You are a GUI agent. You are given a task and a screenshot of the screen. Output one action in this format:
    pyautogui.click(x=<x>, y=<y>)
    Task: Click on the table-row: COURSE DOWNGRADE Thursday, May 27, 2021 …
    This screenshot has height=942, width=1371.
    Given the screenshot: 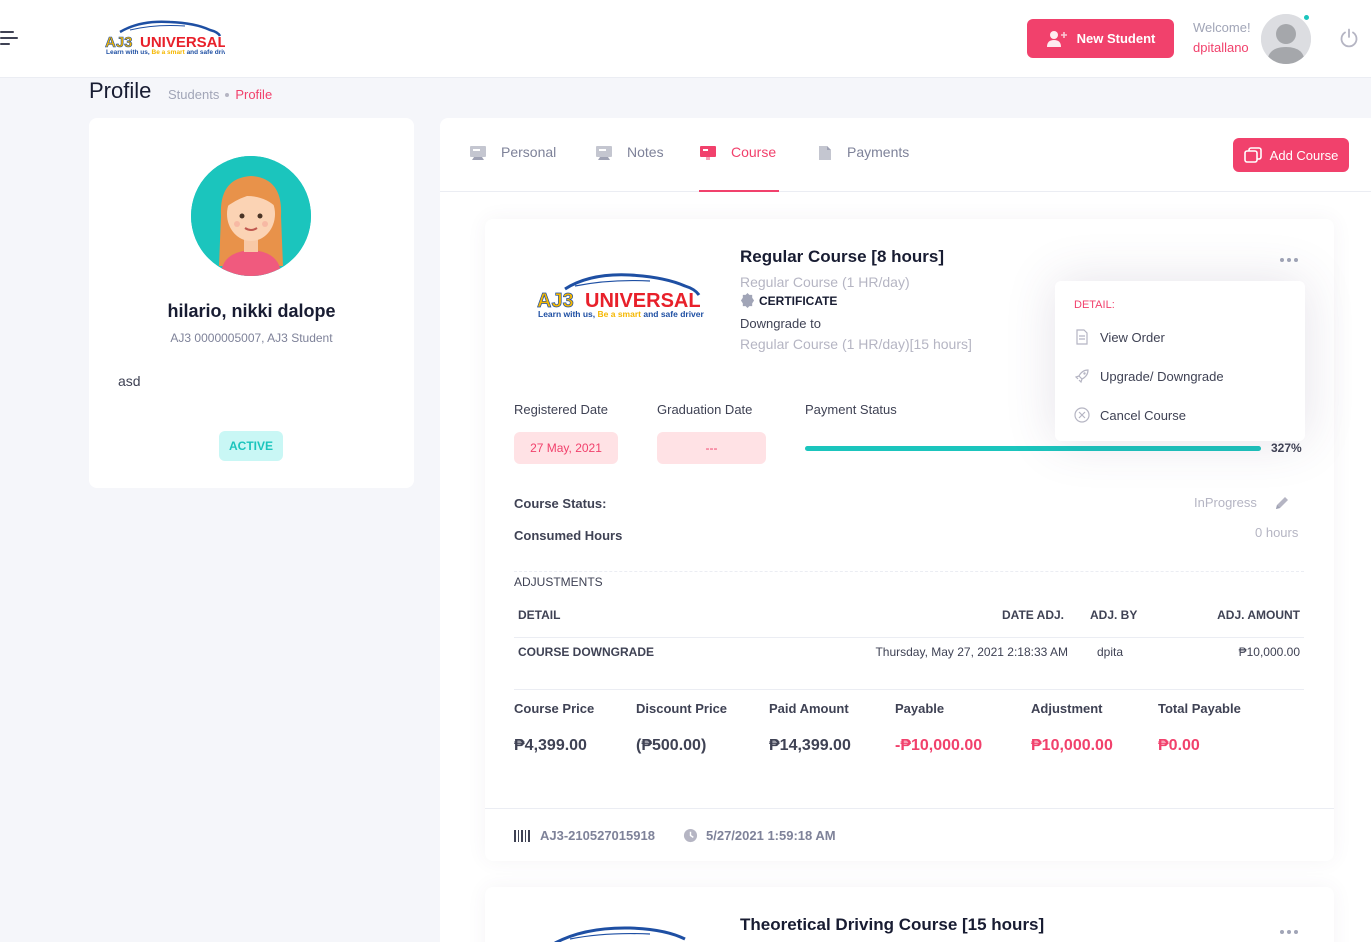 What is the action you would take?
    pyautogui.click(x=909, y=657)
    